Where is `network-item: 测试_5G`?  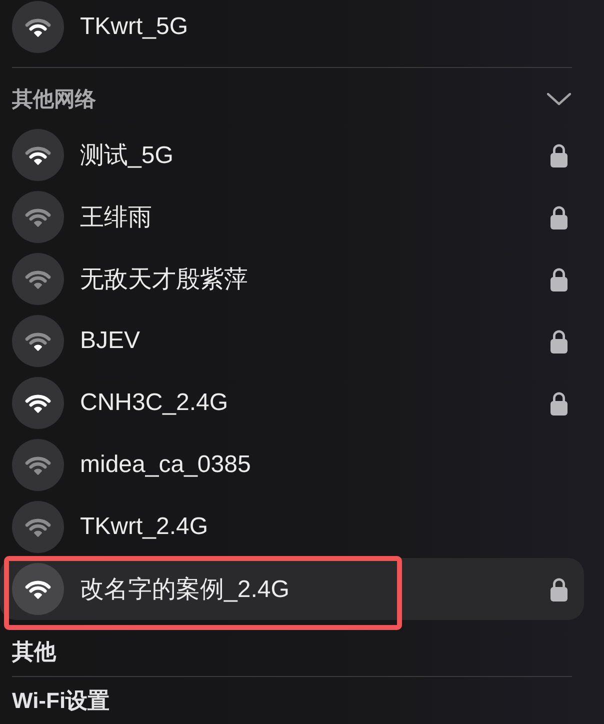
network-item: 测试_5G is located at coordinates (292, 155).